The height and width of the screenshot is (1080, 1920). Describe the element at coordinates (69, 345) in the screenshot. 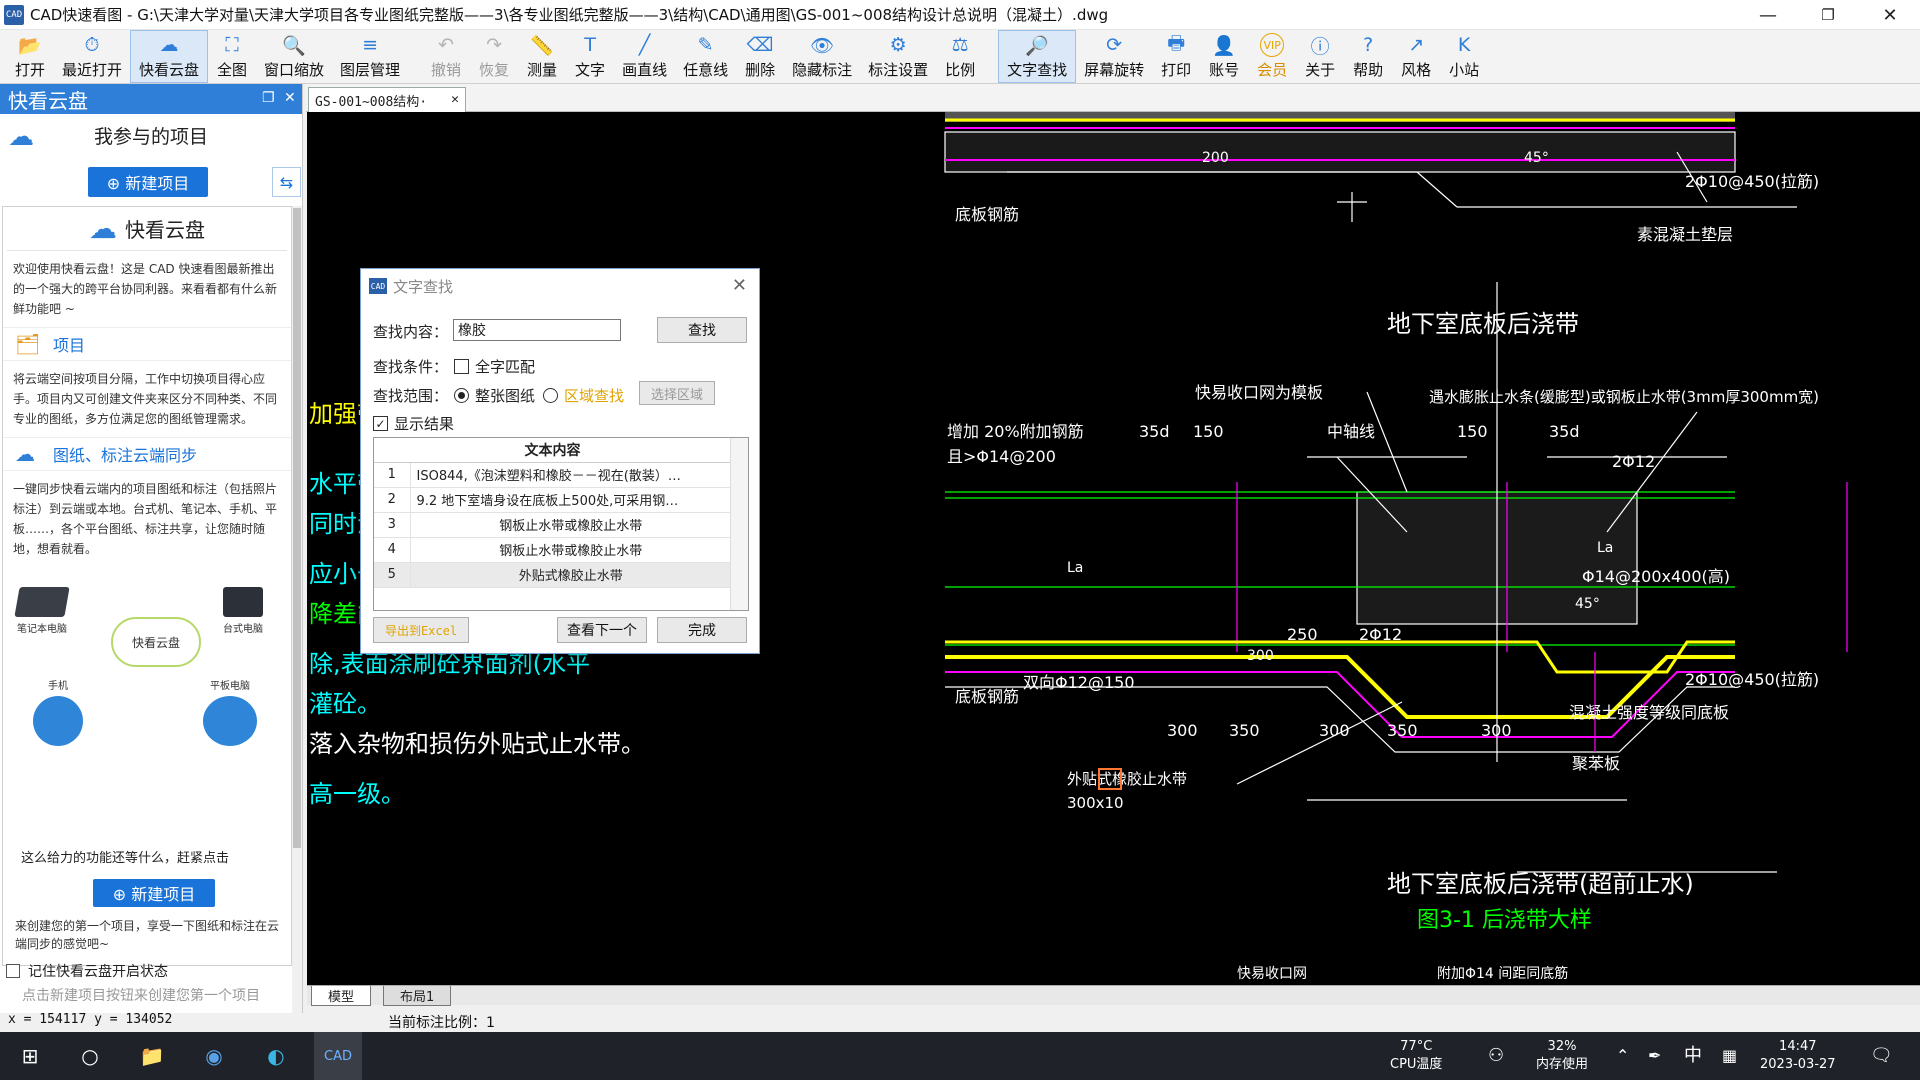

I see `section-projects-title: 项目` at that location.